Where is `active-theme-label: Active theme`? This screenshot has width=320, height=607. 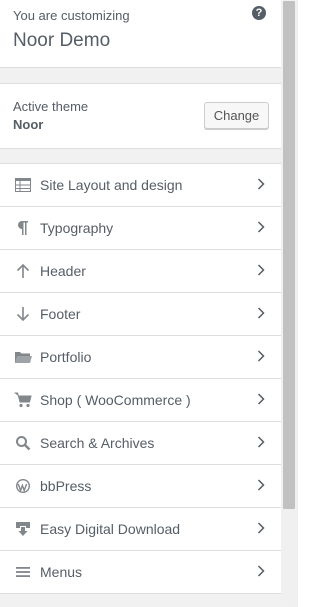
active-theme-label: Active theme is located at coordinates (51, 106).